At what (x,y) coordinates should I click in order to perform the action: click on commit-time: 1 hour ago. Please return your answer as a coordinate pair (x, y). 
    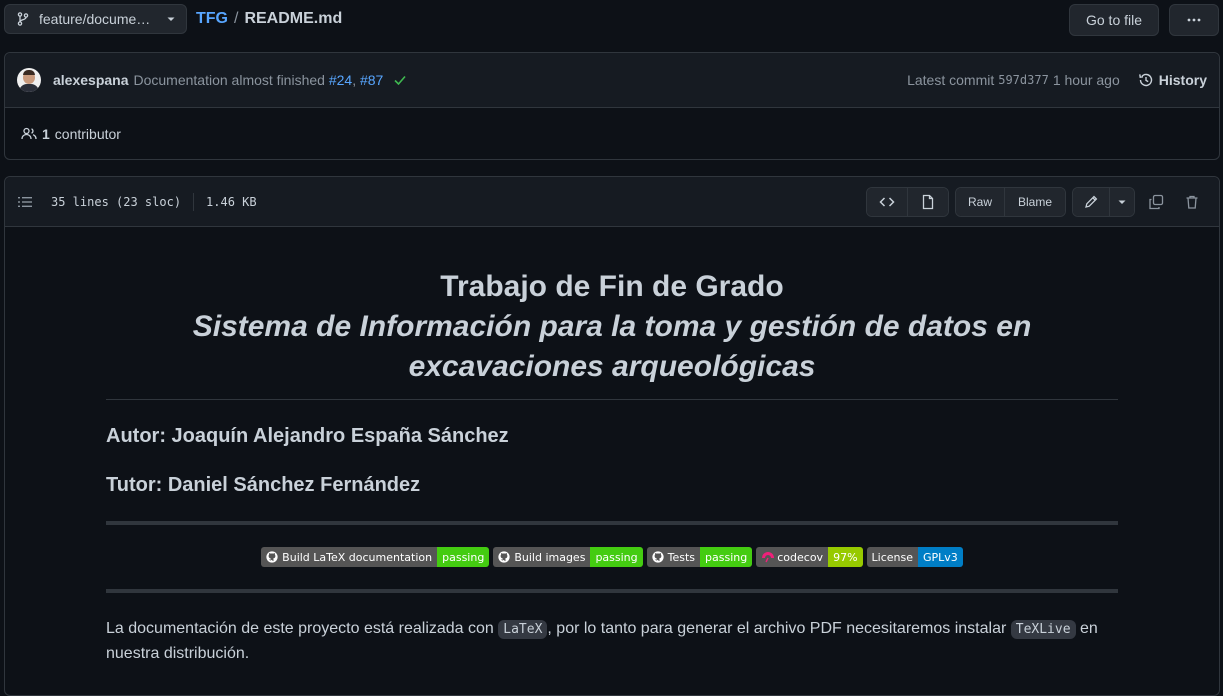
    Looking at the image, I should click on (1086, 80).